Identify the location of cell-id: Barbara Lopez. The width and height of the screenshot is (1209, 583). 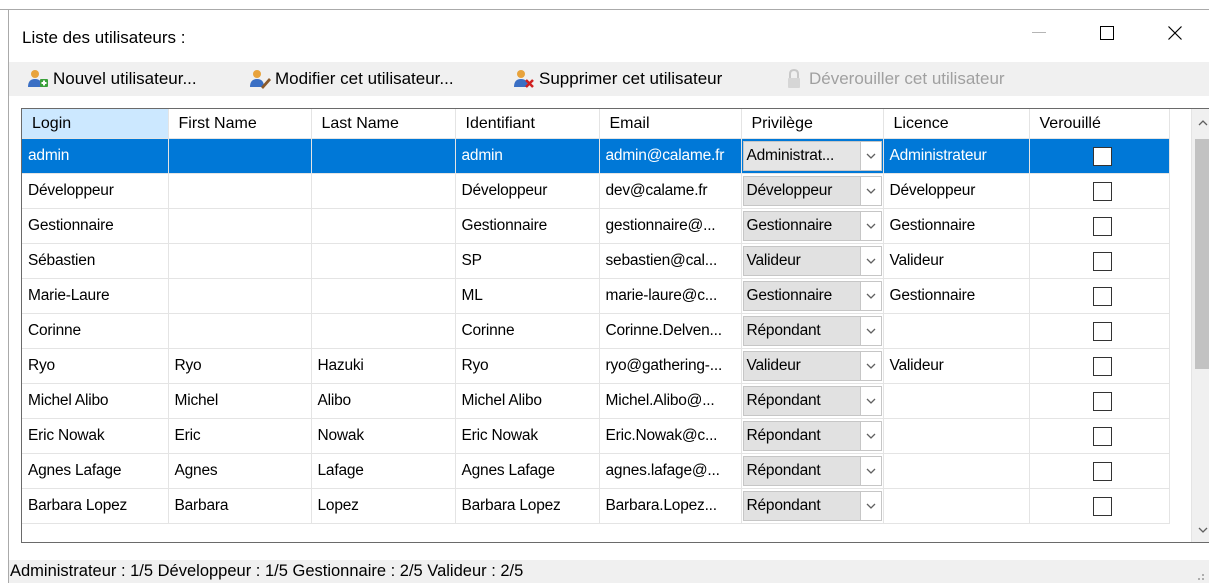
(527, 506).